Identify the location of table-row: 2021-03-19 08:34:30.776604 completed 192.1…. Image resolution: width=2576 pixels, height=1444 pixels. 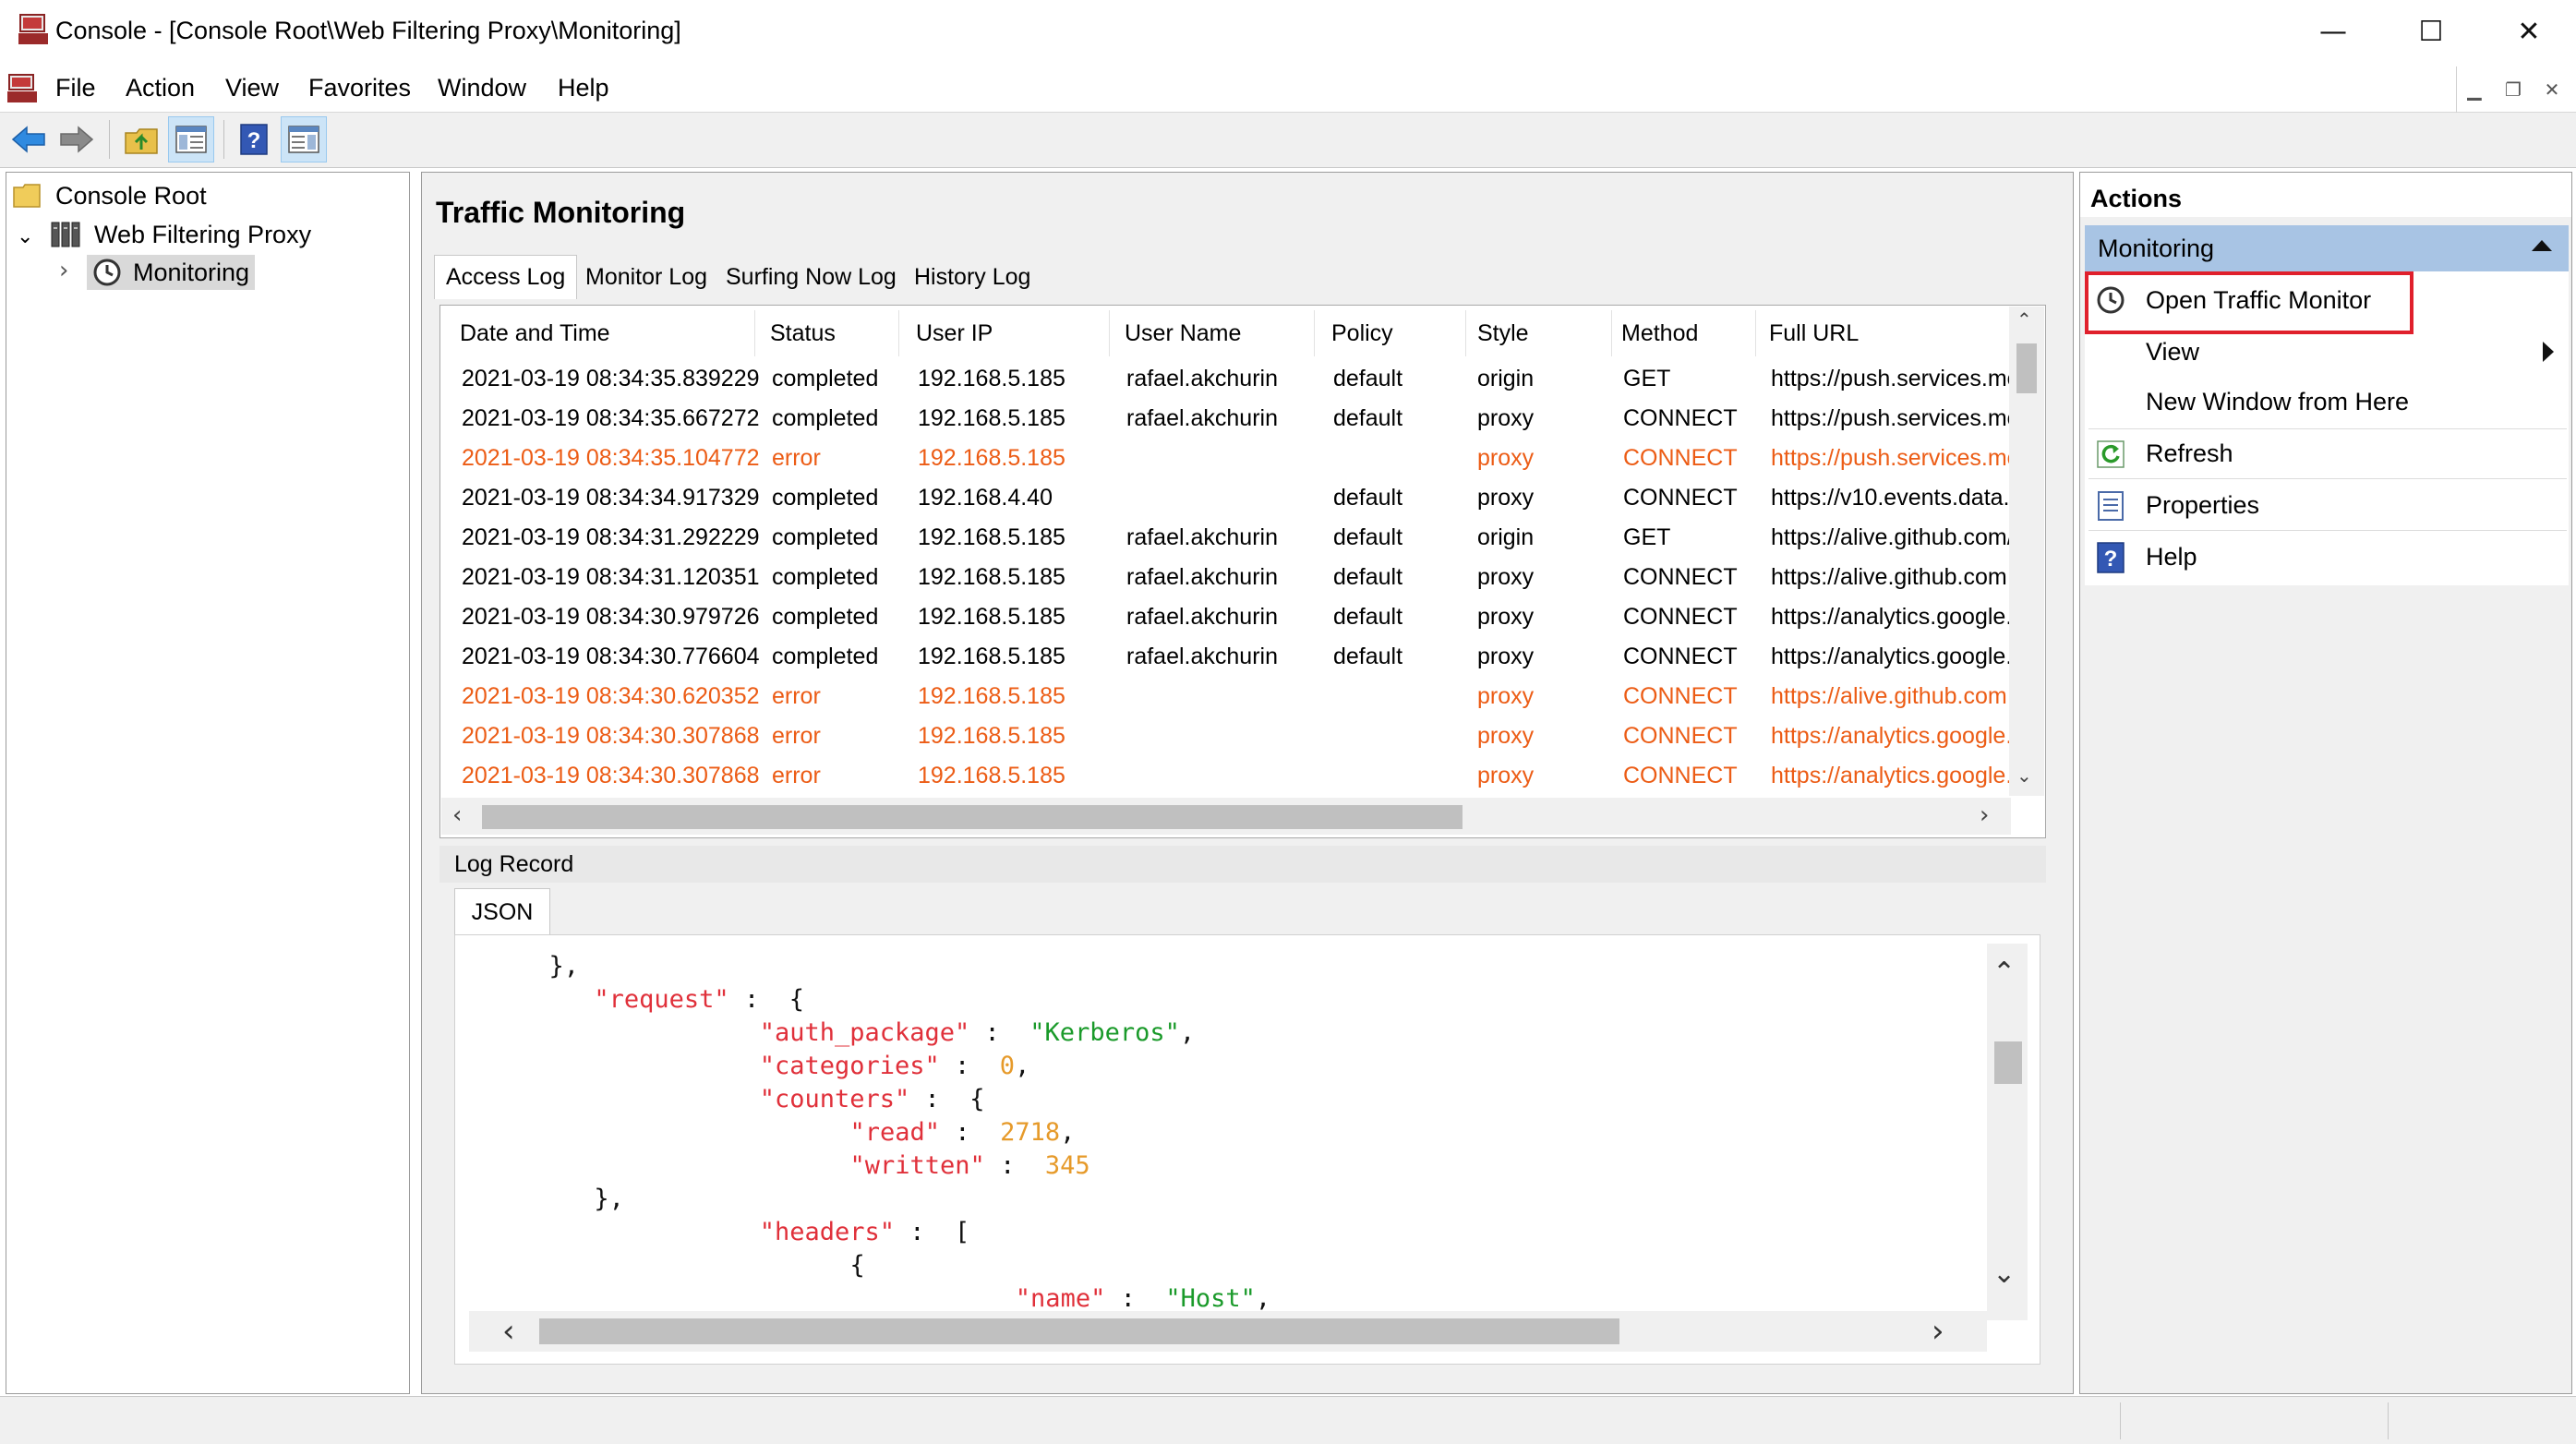
(1225, 656).